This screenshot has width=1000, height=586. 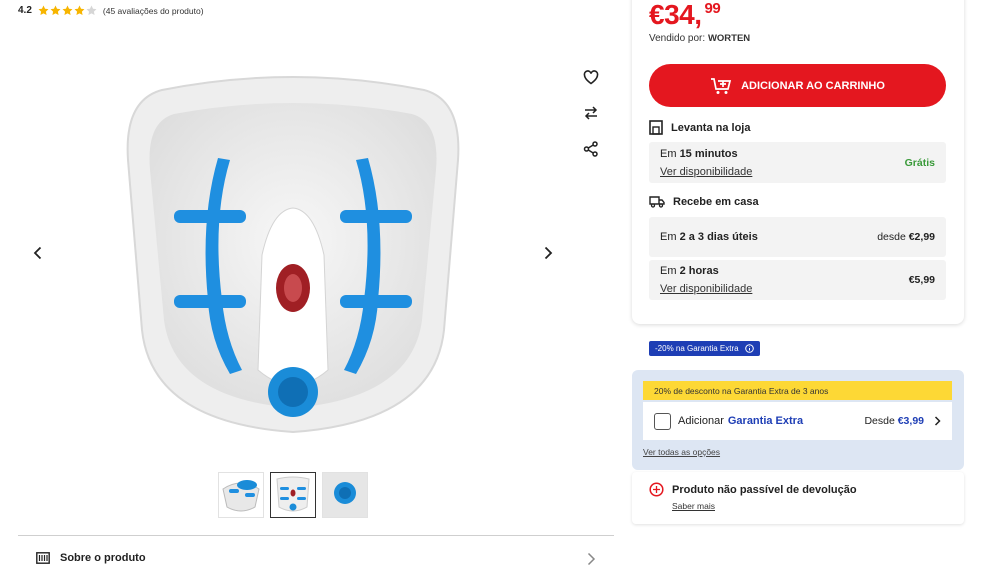 I want to click on warranty-checkbox, so click(x=662, y=421).